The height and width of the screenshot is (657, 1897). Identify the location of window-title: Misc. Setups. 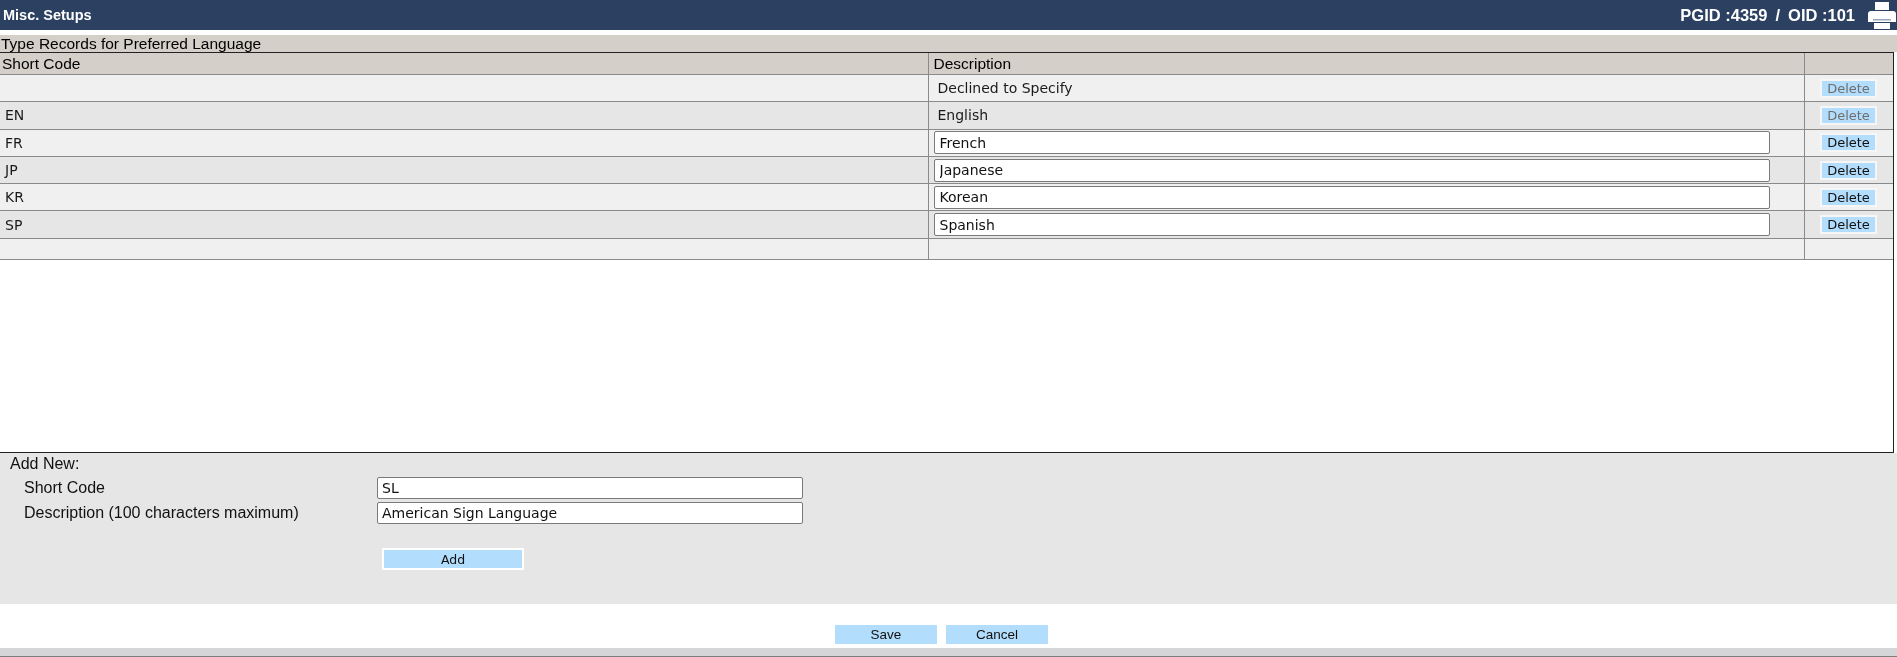
(47, 15).